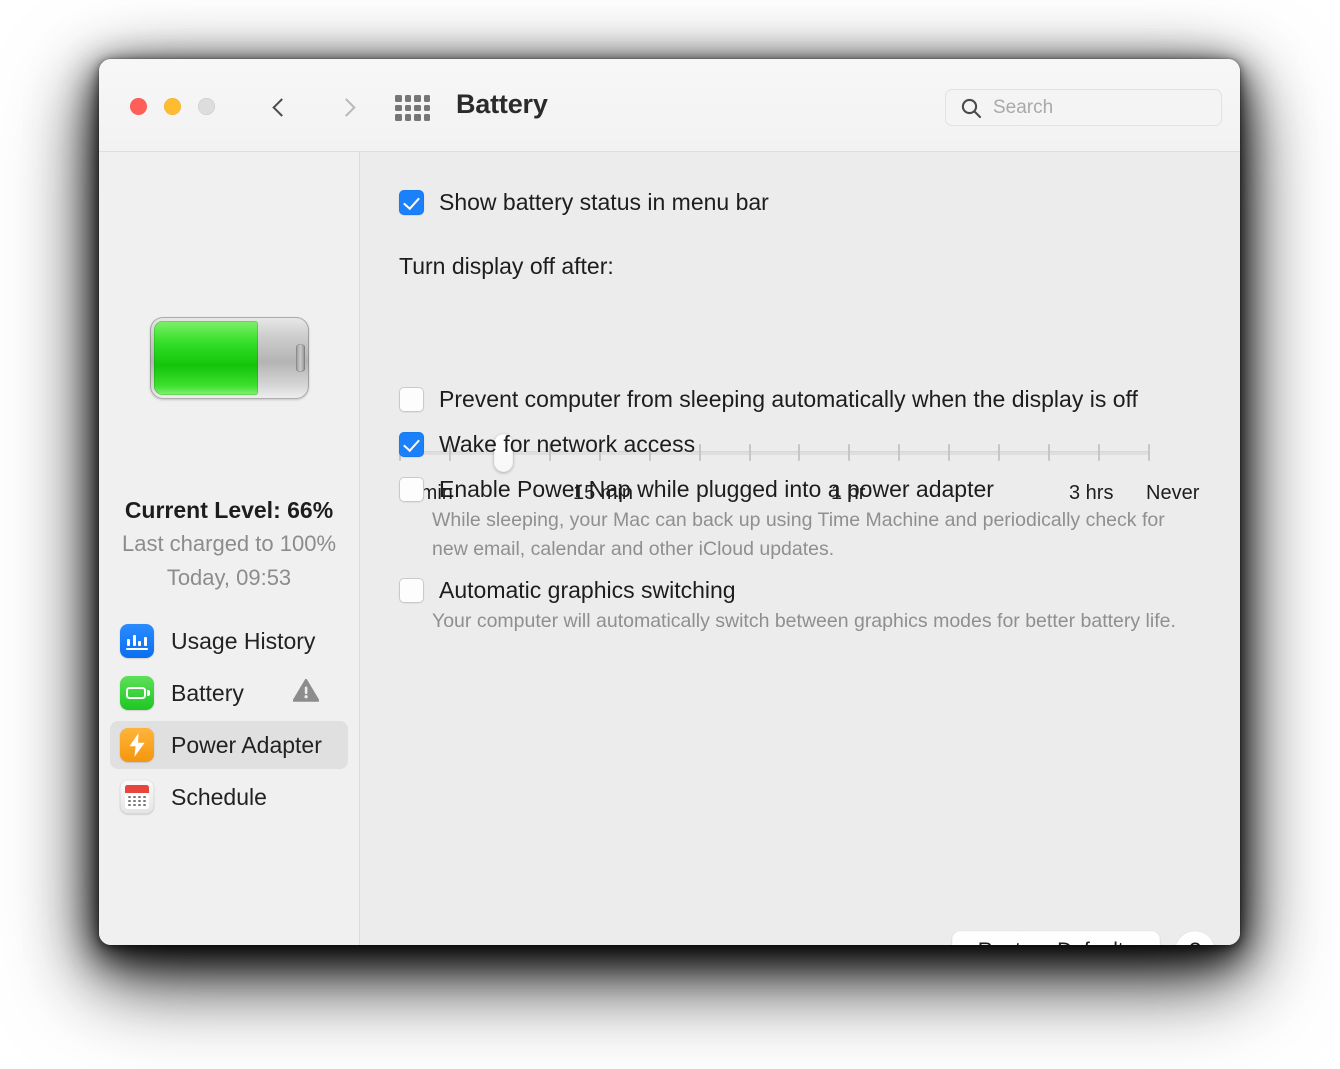 This screenshot has height=1069, width=1340. I want to click on sidebar-item-label: Battery, so click(207, 692).